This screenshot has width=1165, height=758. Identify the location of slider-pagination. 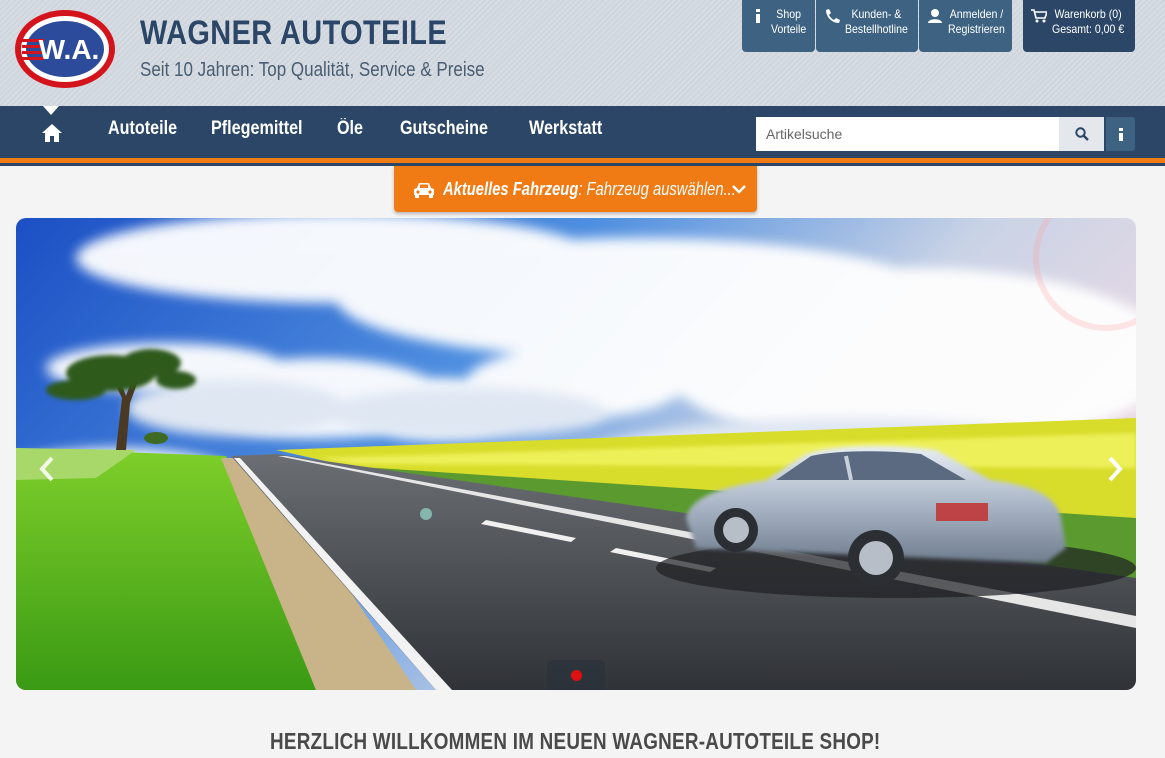
(576, 675).